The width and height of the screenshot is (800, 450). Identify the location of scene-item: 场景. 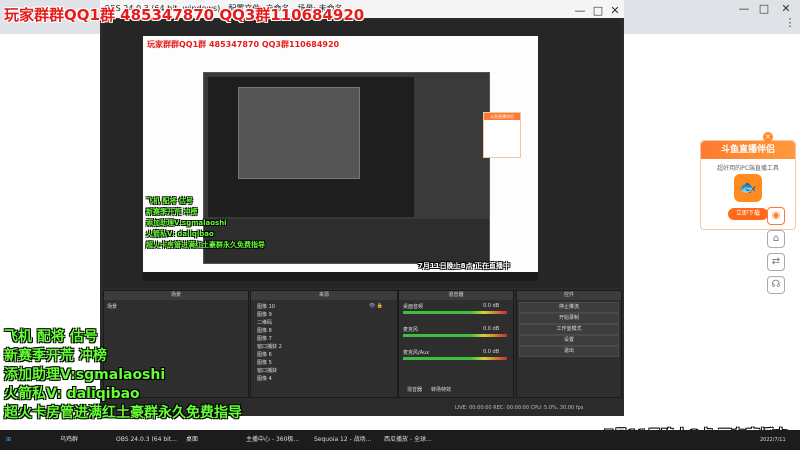
(112, 306).